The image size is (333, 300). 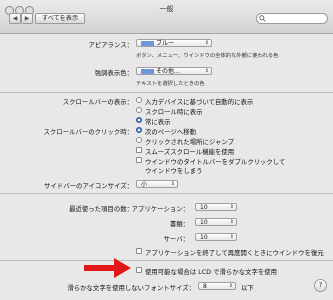 What do you see at coordinates (247, 288) in the screenshot?
I see `font-size-suffix: 以下` at bounding box center [247, 288].